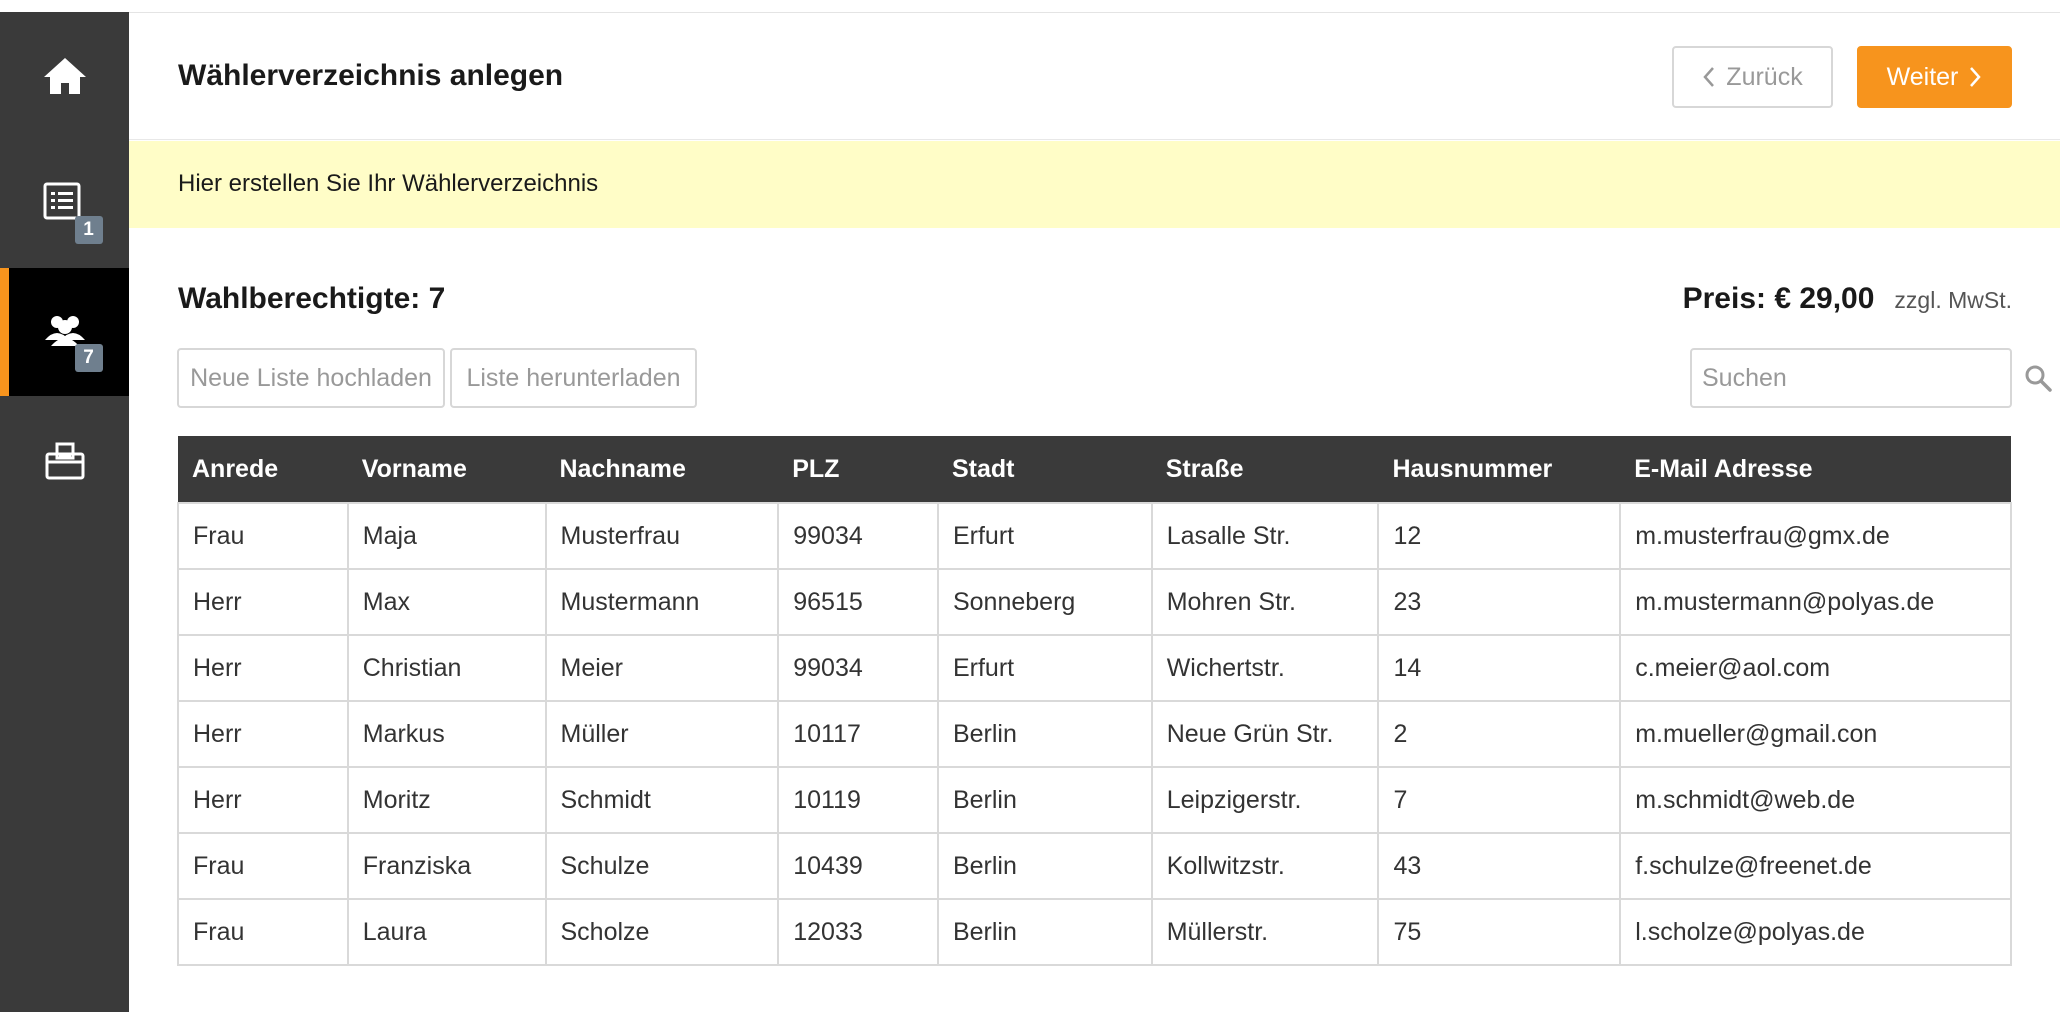 The image size is (2060, 1012). I want to click on table-cell: 7, so click(1499, 800).